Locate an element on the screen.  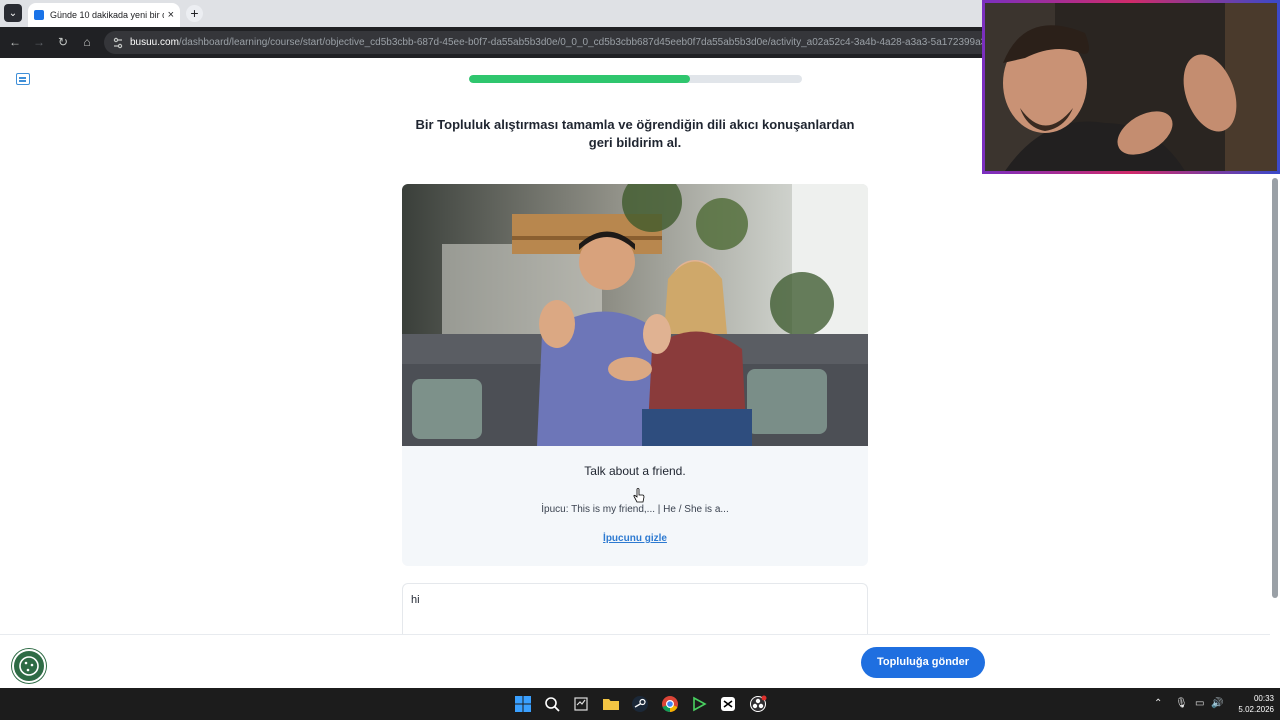
chrome-icon is located at coordinates (670, 704).